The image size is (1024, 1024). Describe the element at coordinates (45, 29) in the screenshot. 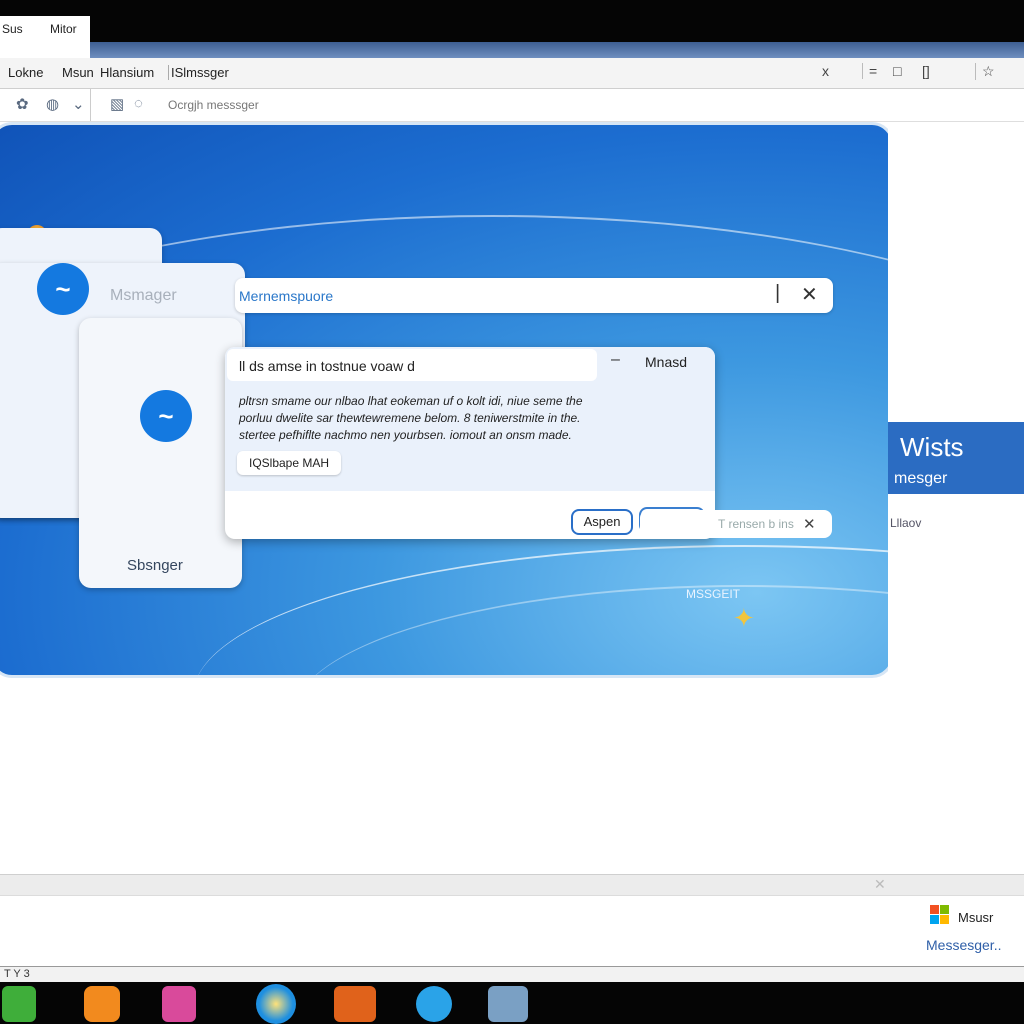

I see `browser-tab: Sus Mitor` at that location.